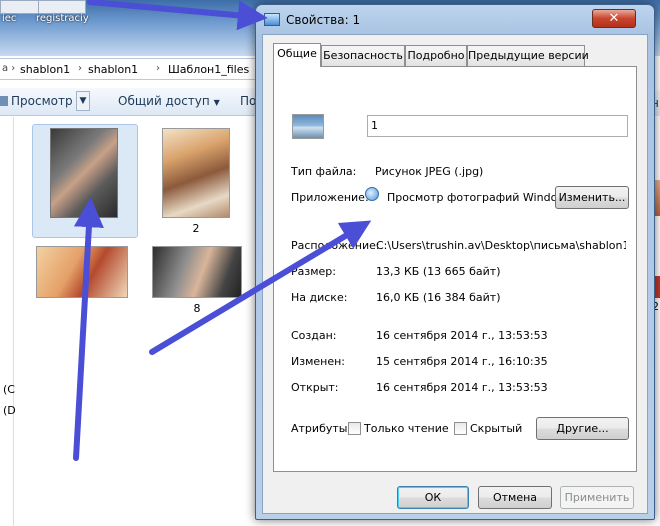 The width and height of the screenshot is (660, 526). Describe the element at coordinates (433, 497) in the screenshot. I see `ok-button: ОК` at that location.